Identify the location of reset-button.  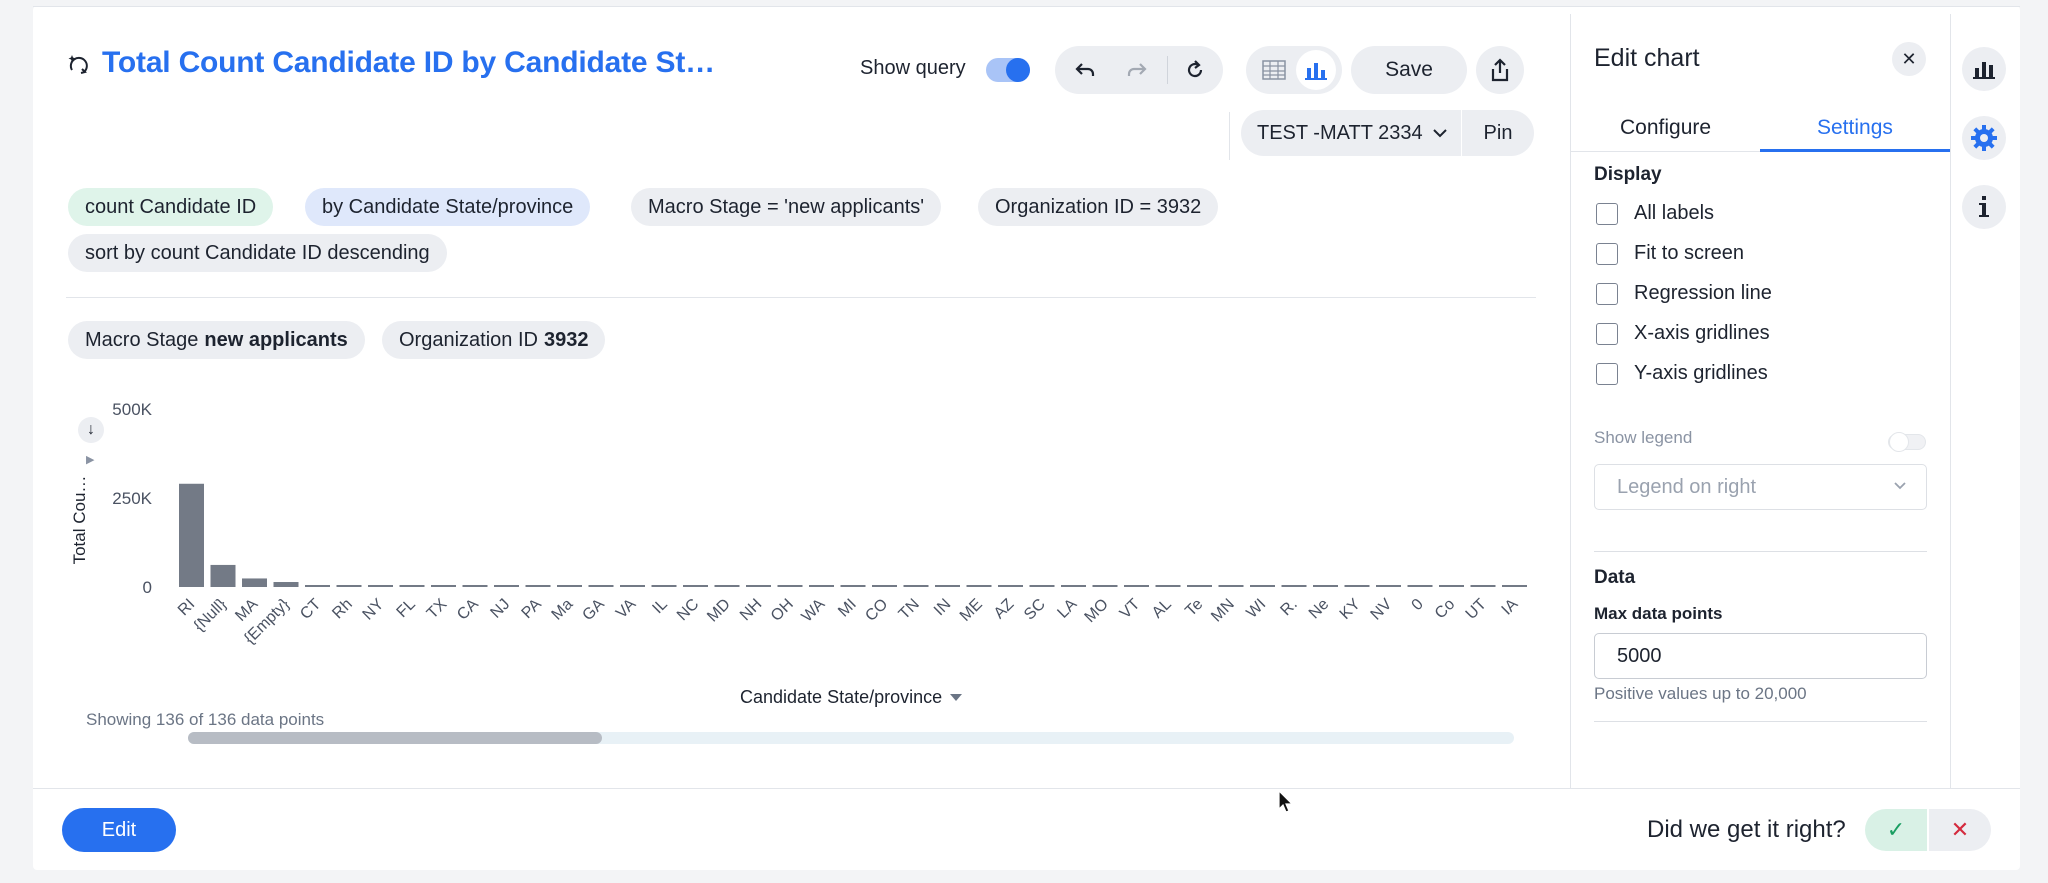
(1195, 70).